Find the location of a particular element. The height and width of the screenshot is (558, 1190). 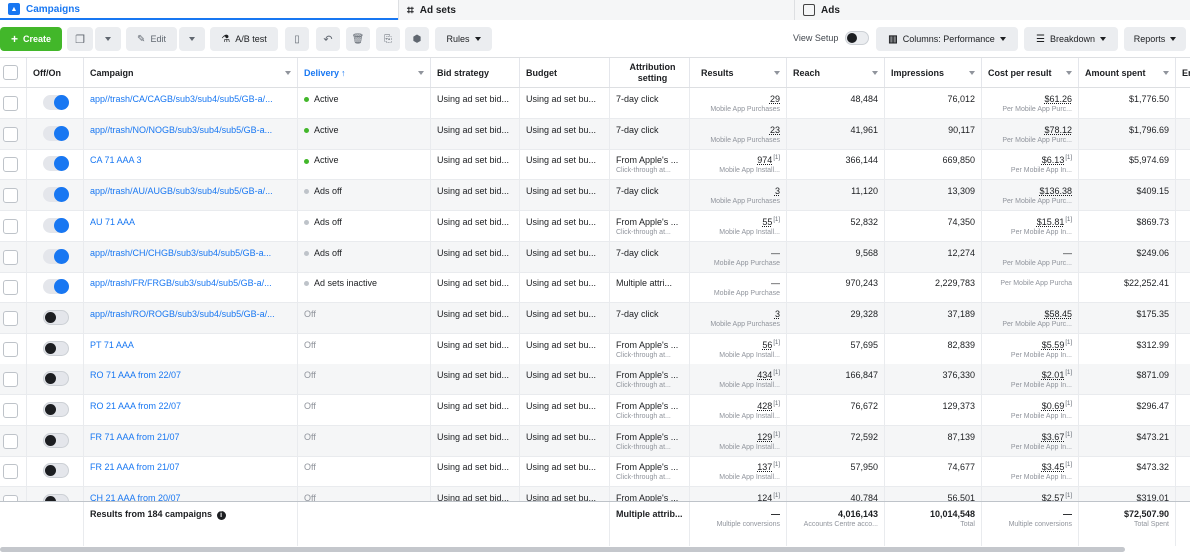

edit-button: ✎ Edit is located at coordinates (151, 39).